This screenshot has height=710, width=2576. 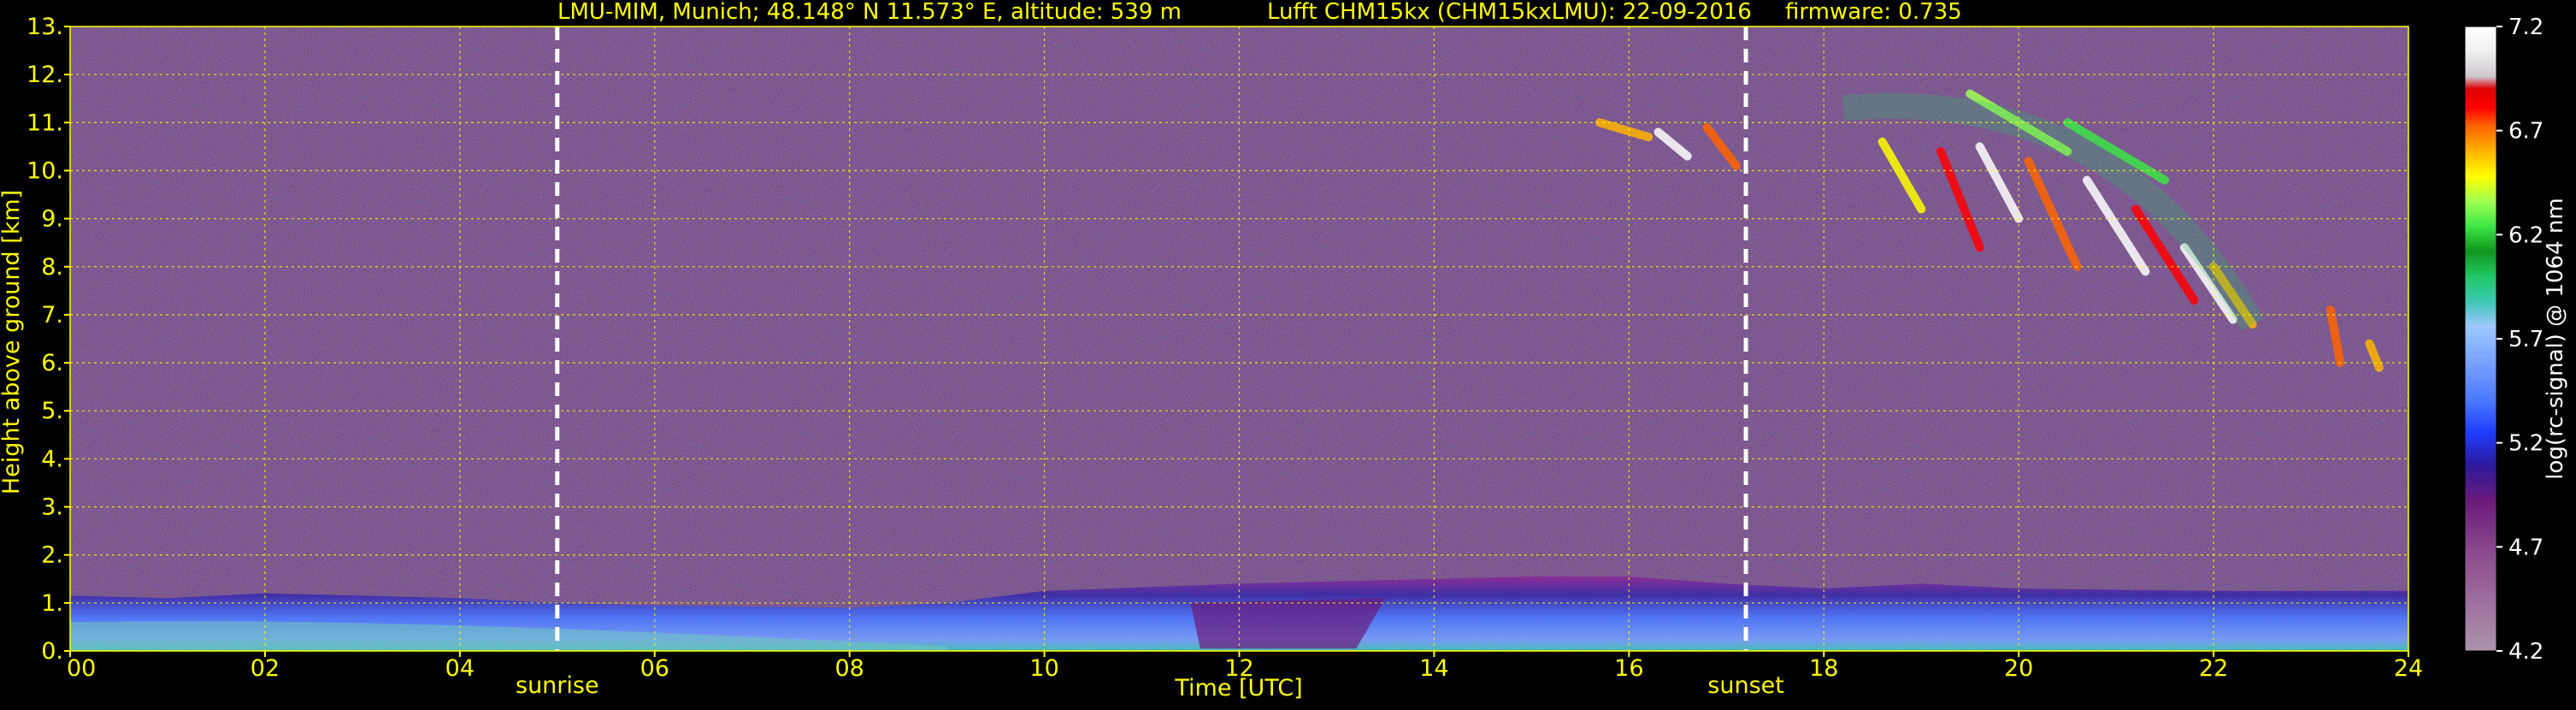 What do you see at coordinates (849, 668) in the screenshot?
I see `x-tick-label: 08` at bounding box center [849, 668].